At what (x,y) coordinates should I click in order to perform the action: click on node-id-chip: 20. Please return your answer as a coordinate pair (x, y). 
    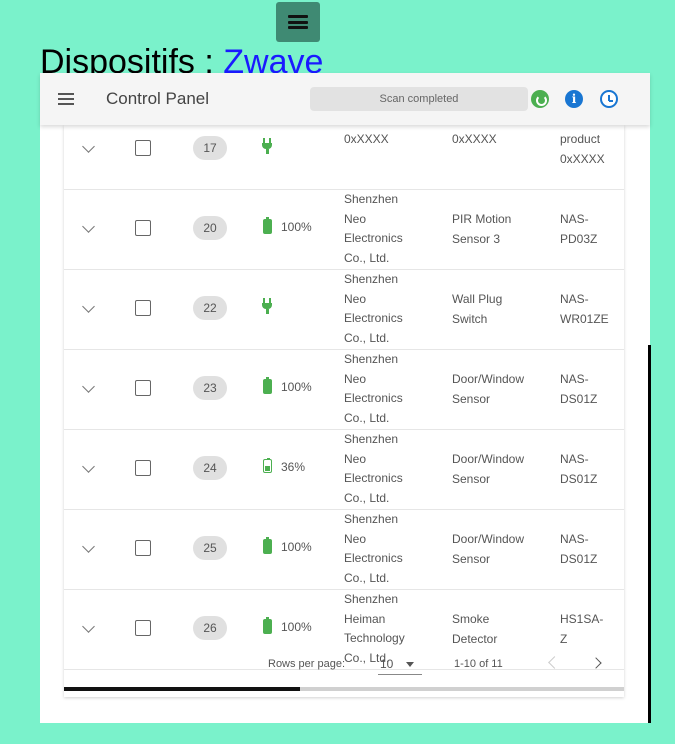
    Looking at the image, I should click on (210, 228).